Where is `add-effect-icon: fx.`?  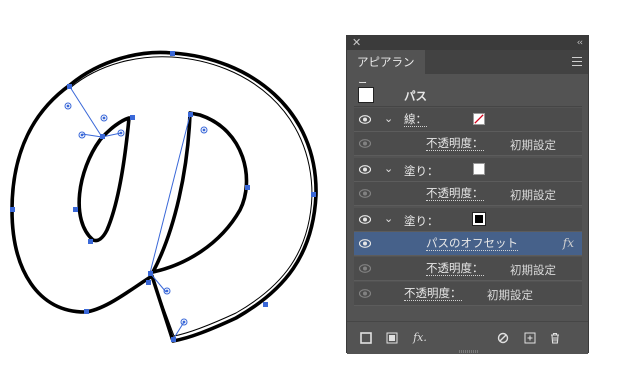
add-effect-icon: fx. is located at coordinates (420, 338).